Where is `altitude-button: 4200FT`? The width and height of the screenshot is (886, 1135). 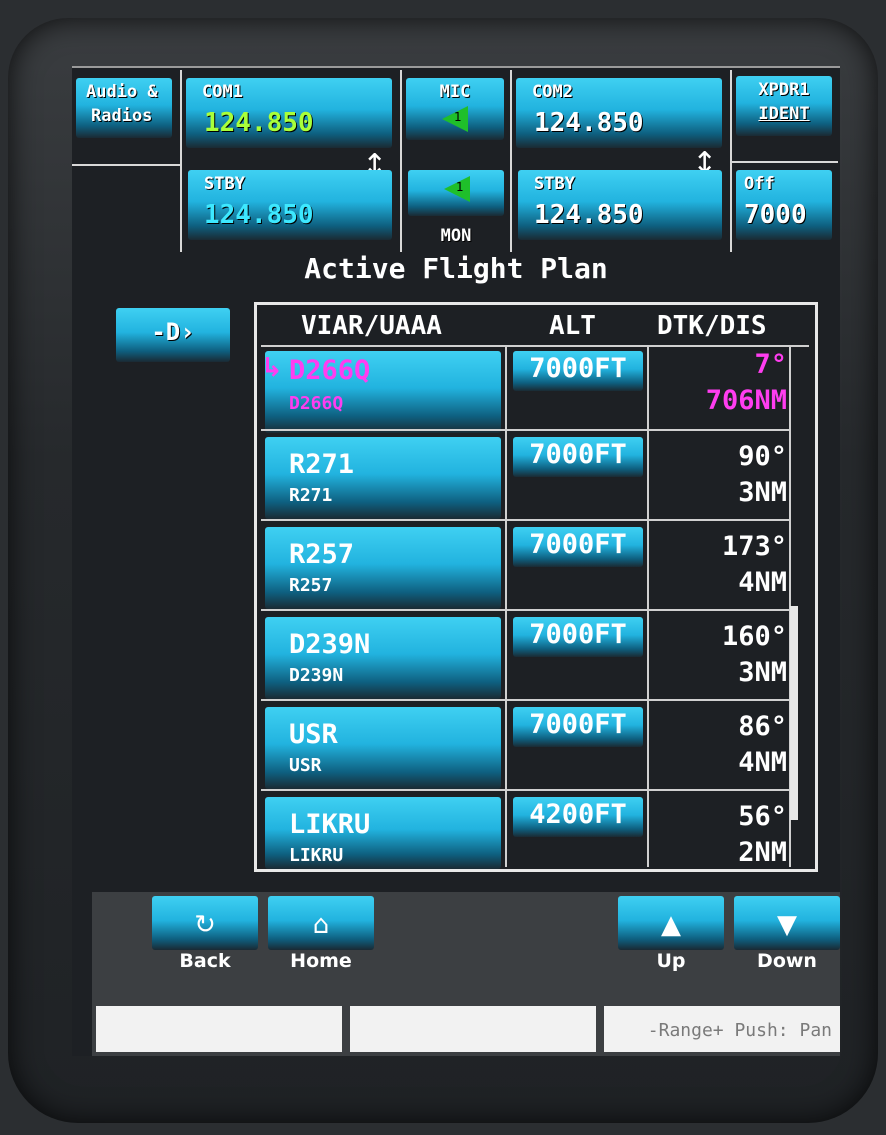
altitude-button: 4200FT is located at coordinates (578, 817).